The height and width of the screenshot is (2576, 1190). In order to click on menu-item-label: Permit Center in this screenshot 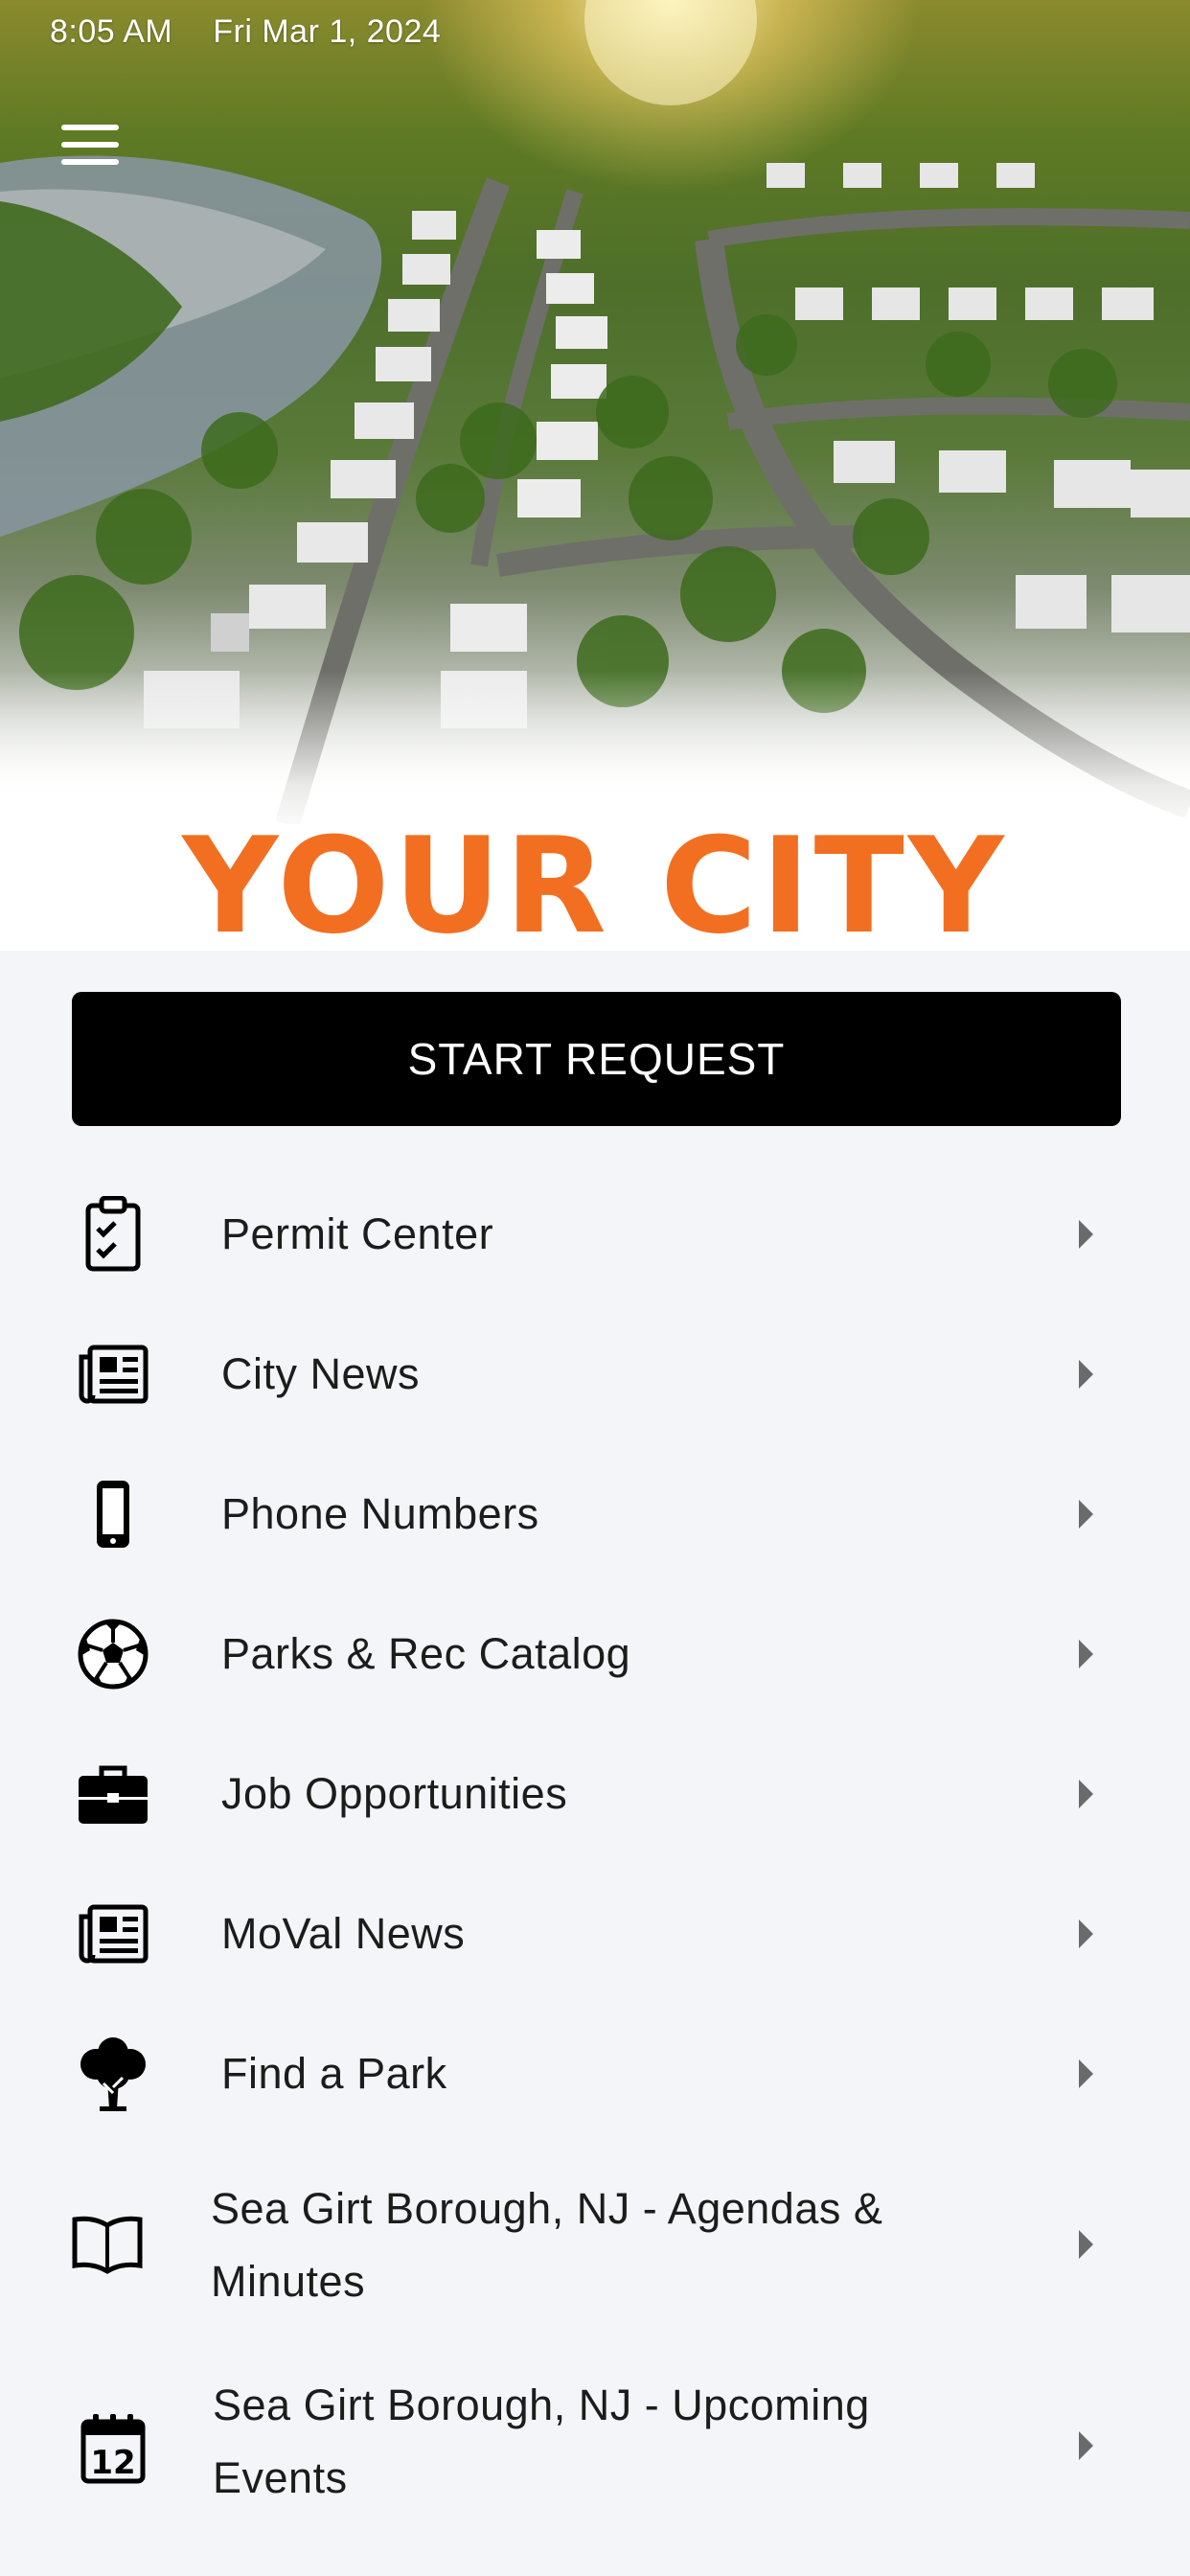, I will do `click(358, 1233)`.